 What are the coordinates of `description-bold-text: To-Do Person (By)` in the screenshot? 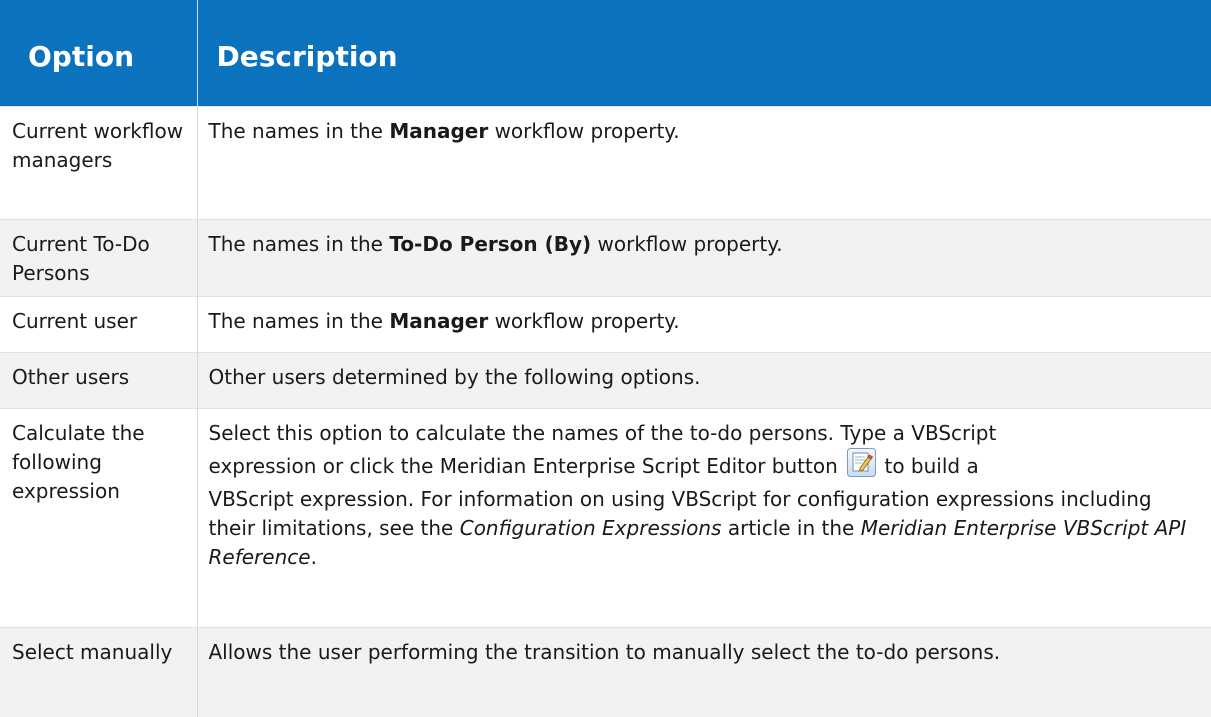 It's located at (490, 244).